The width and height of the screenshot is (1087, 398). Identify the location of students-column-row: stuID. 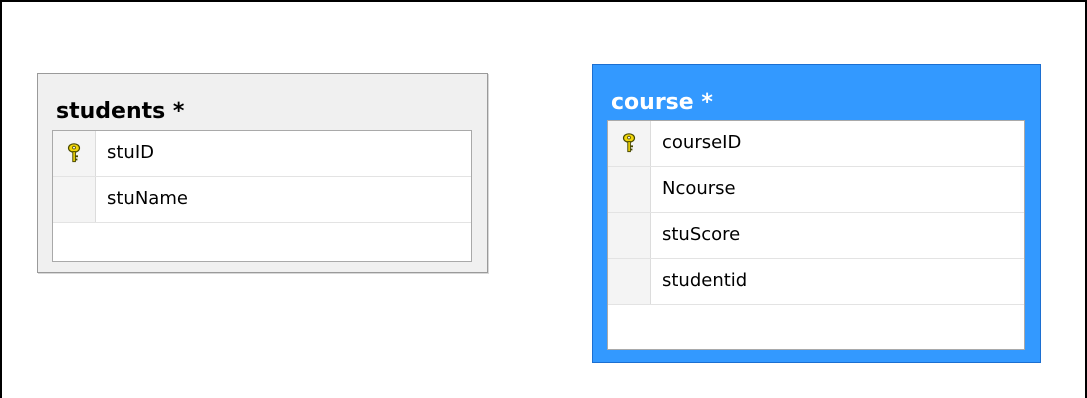
(262, 154).